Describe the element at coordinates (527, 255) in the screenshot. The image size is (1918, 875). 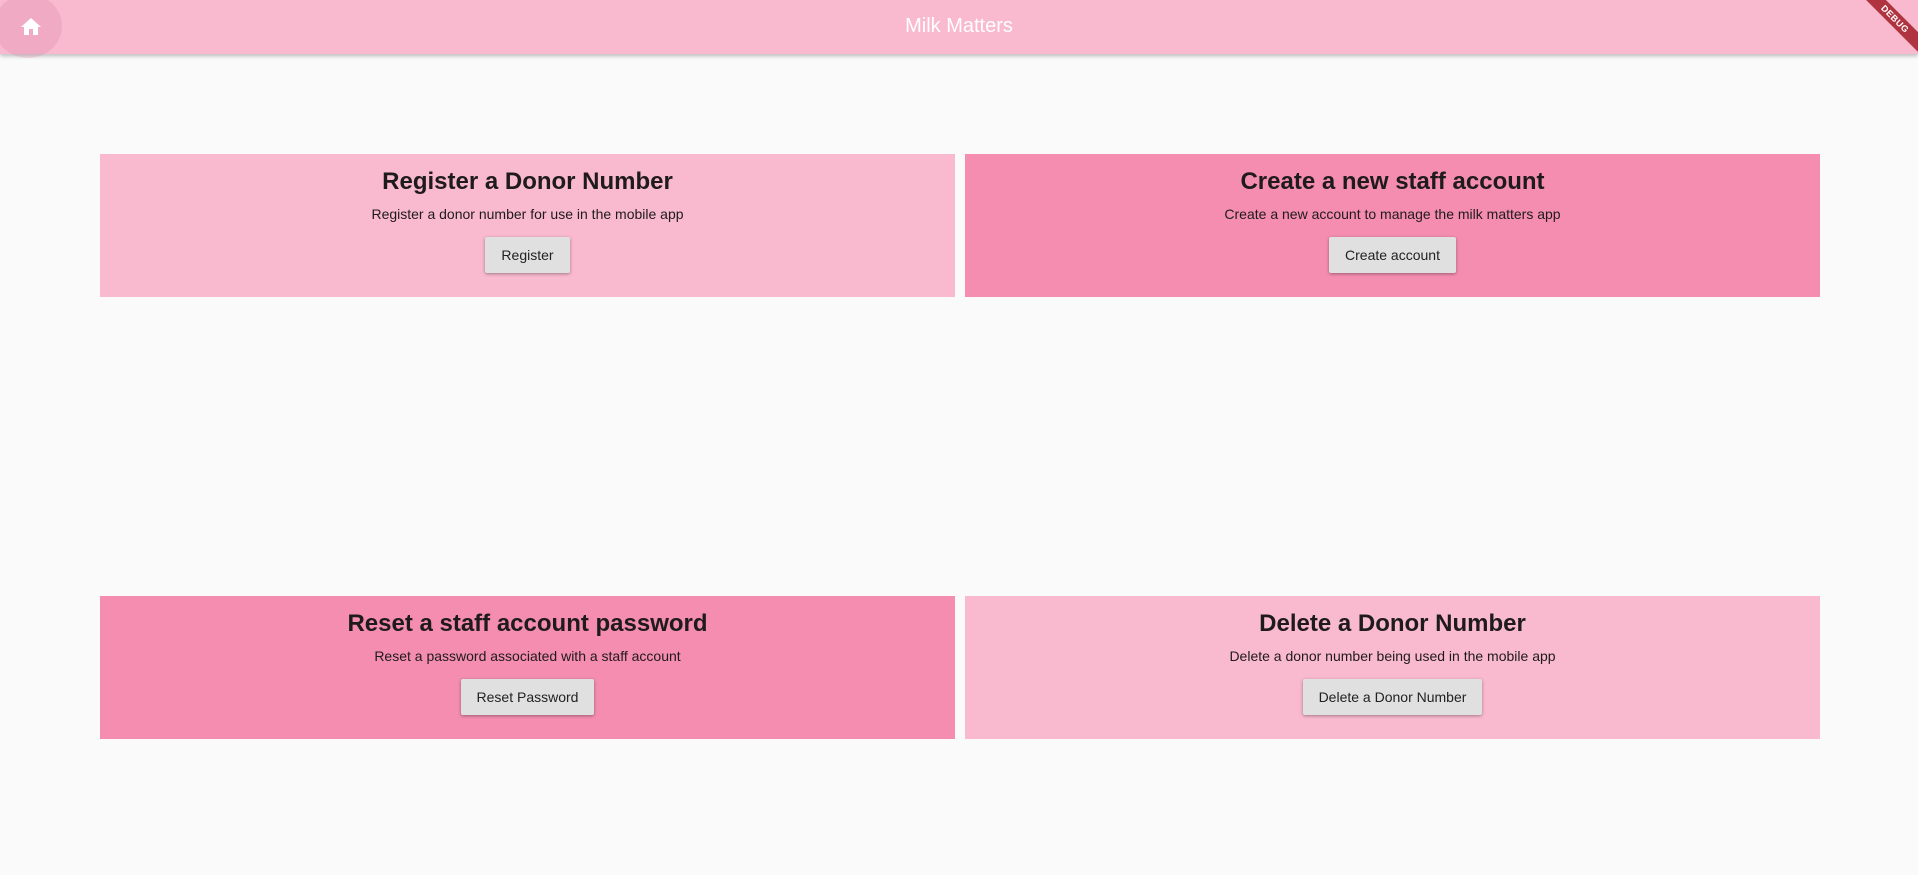
I see `register-button: Register` at that location.